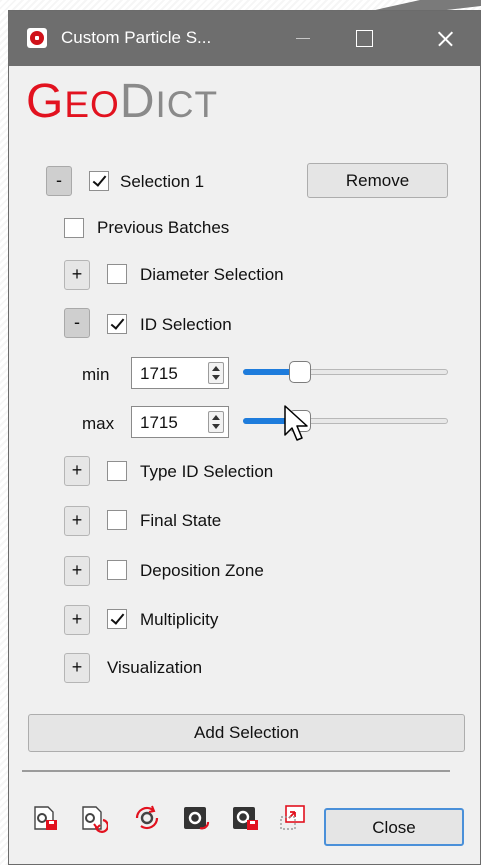 This screenshot has height=865, width=481. I want to click on min-spin-arrows, so click(216, 373).